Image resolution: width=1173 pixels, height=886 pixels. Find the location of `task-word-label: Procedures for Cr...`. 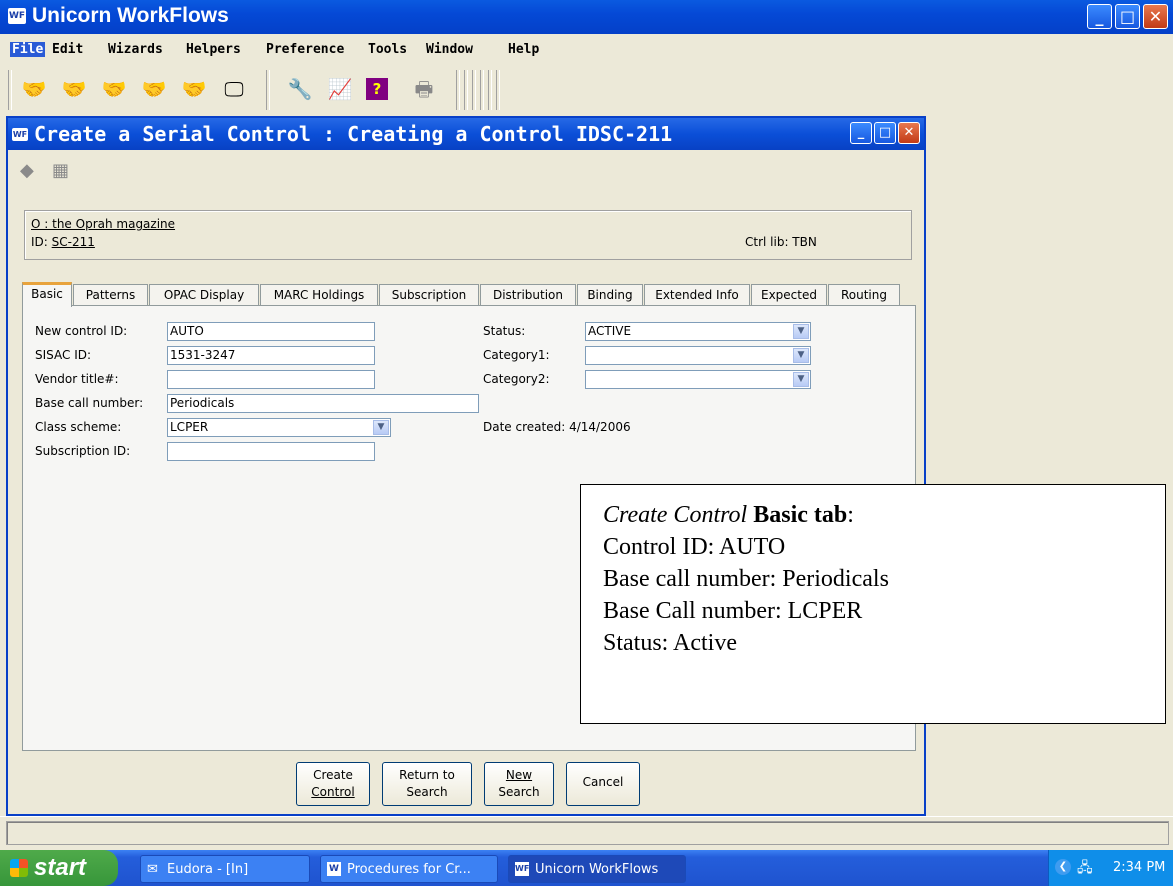

task-word-label: Procedures for Cr... is located at coordinates (409, 869).